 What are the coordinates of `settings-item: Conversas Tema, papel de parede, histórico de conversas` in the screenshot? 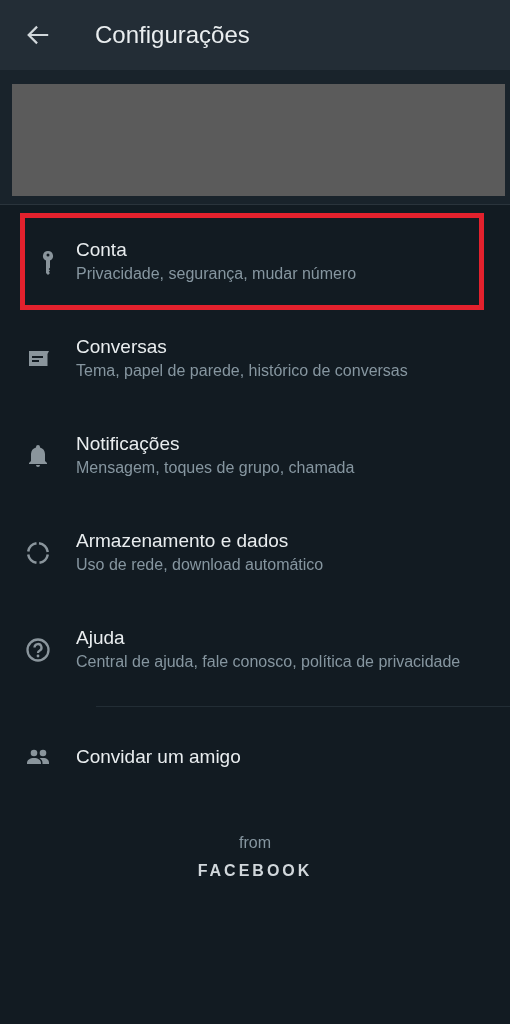 It's located at (255, 358).